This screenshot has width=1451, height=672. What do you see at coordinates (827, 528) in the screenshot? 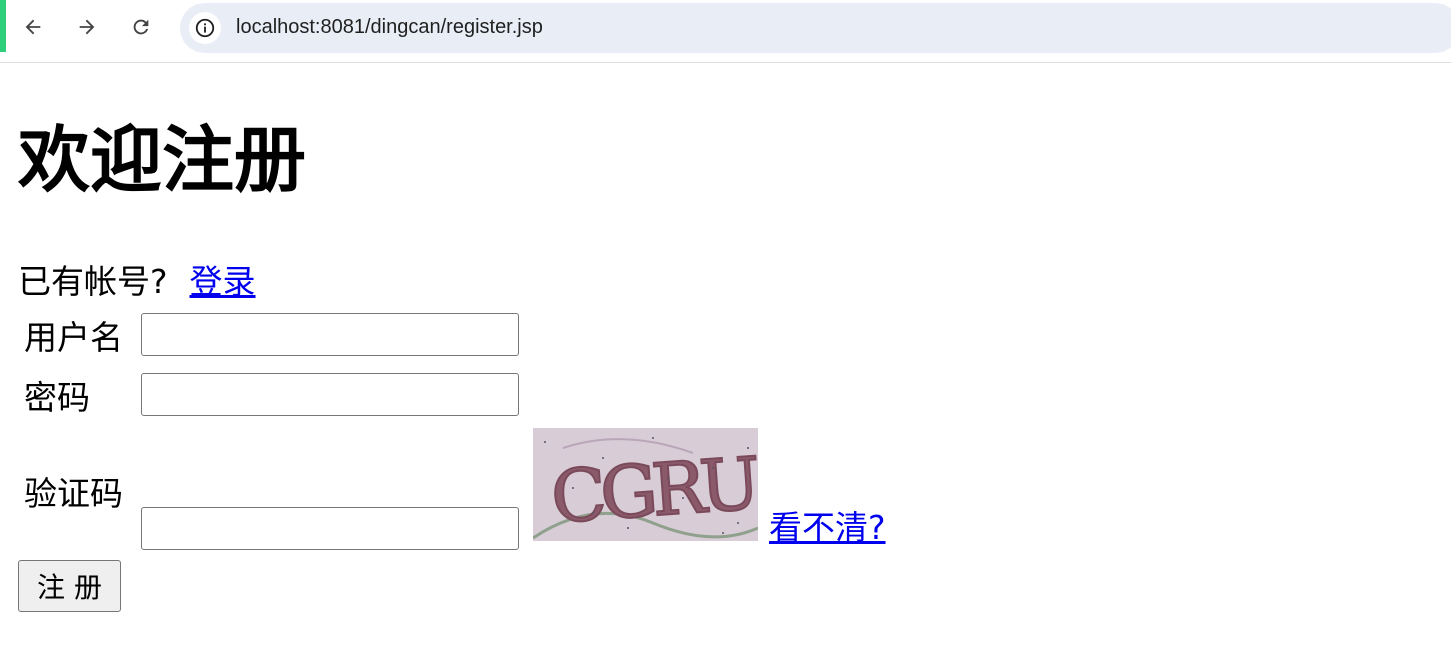
I see `refresh-captcha-link: 看不清?` at bounding box center [827, 528].